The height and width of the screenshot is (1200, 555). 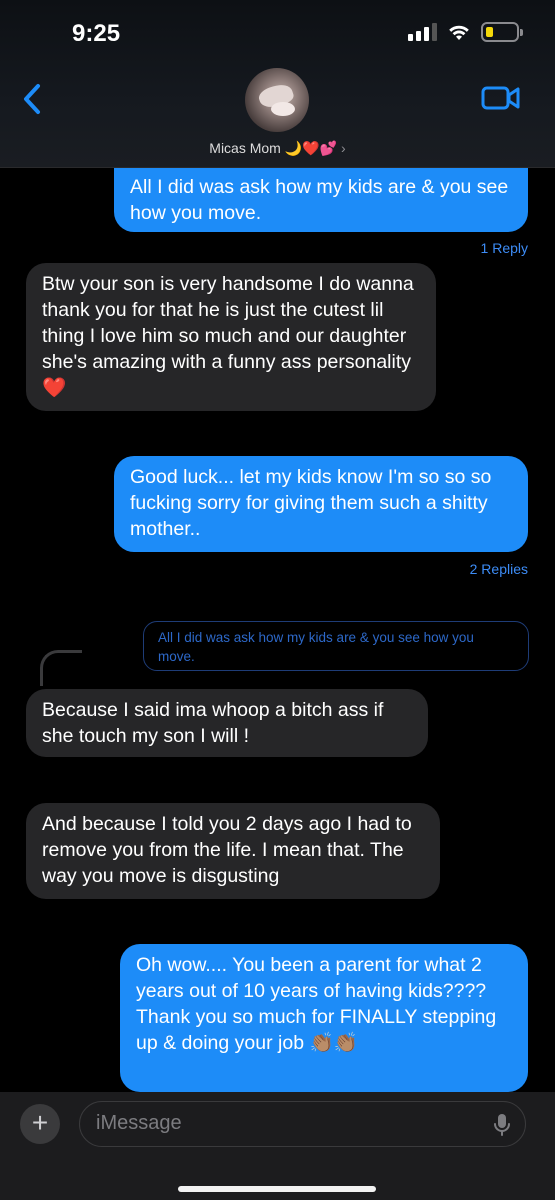 What do you see at coordinates (499, 569) in the screenshot?
I see `reply-count-link: 2 Replies` at bounding box center [499, 569].